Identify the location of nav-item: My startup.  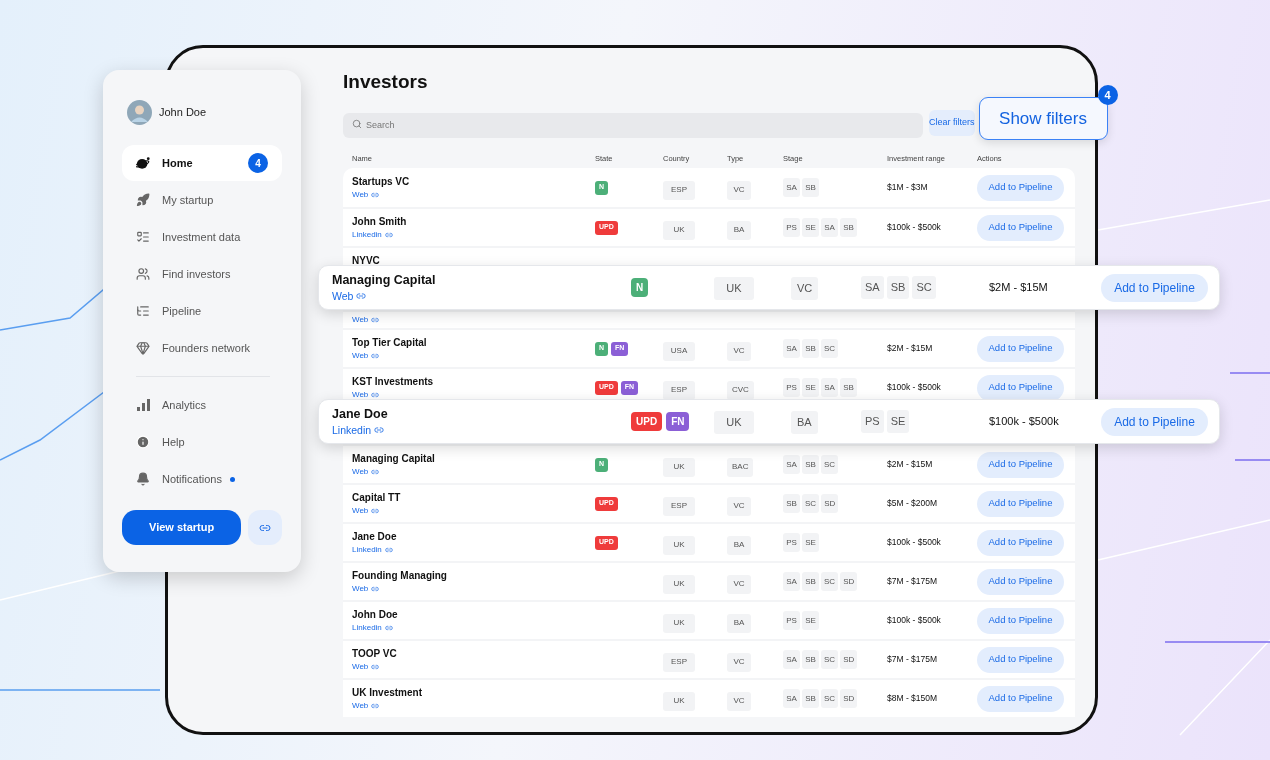
(202, 200).